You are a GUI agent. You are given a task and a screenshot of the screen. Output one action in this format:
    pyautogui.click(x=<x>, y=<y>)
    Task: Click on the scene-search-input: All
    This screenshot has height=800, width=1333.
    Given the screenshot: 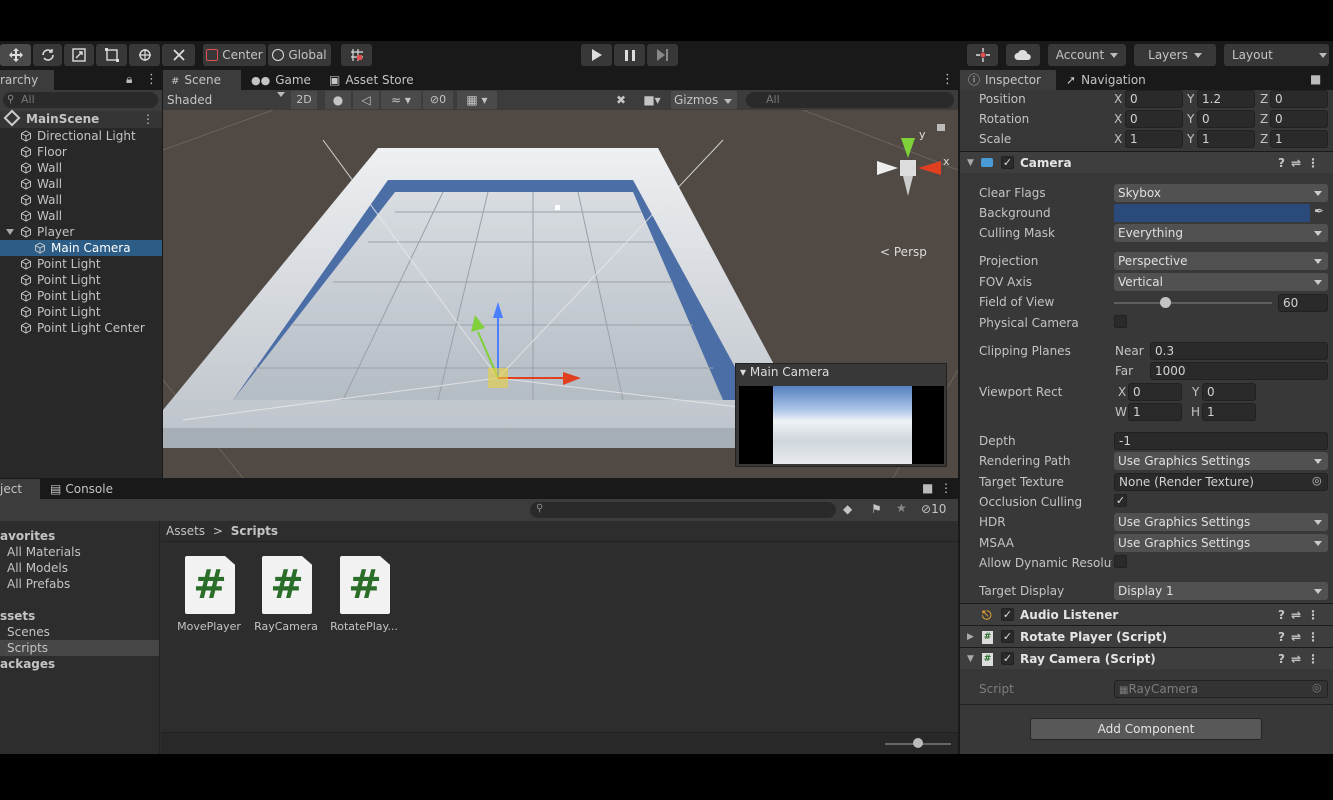 What is the action you would take?
    pyautogui.click(x=850, y=100)
    